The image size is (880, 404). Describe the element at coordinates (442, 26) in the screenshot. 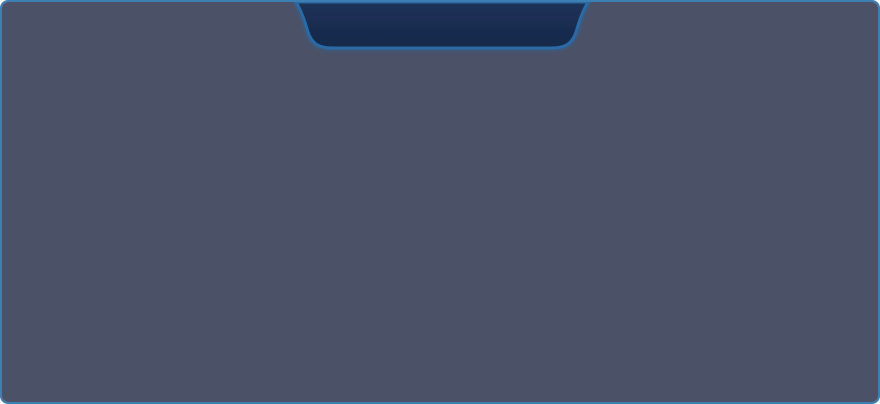

I see `panel-title` at that location.